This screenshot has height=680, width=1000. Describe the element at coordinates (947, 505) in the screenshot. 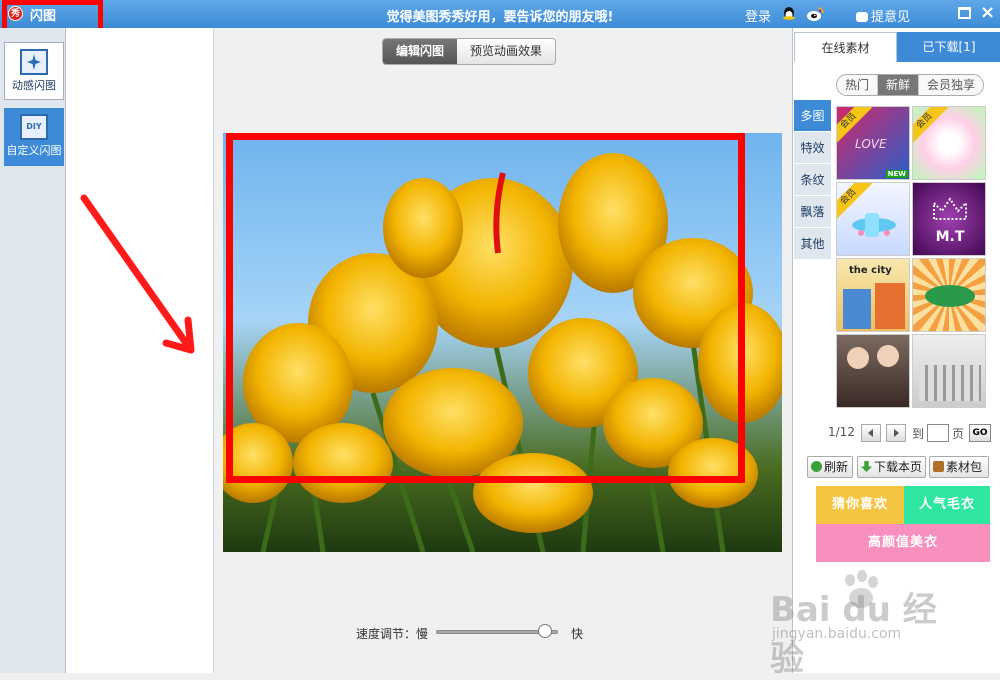

I see `promo-popular-sweater: 人气毛衣` at that location.